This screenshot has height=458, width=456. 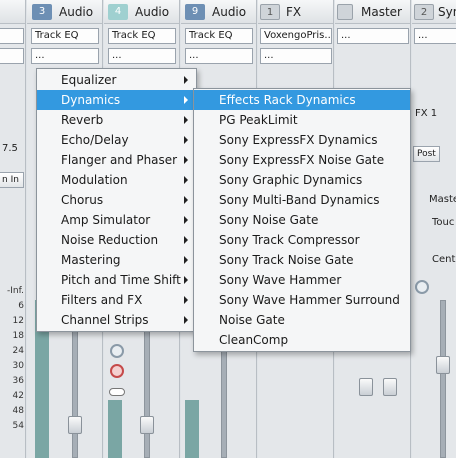 I want to click on menu-item-echo-delay: Echo/Delay, so click(x=116, y=140).